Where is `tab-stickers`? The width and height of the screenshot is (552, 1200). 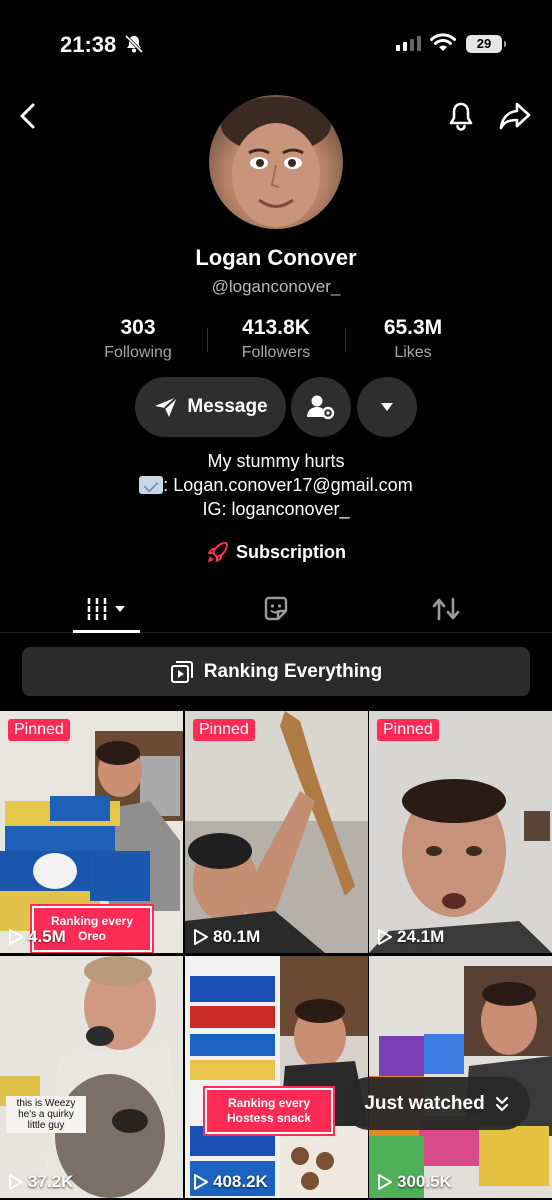 tab-stickers is located at coordinates (276, 609).